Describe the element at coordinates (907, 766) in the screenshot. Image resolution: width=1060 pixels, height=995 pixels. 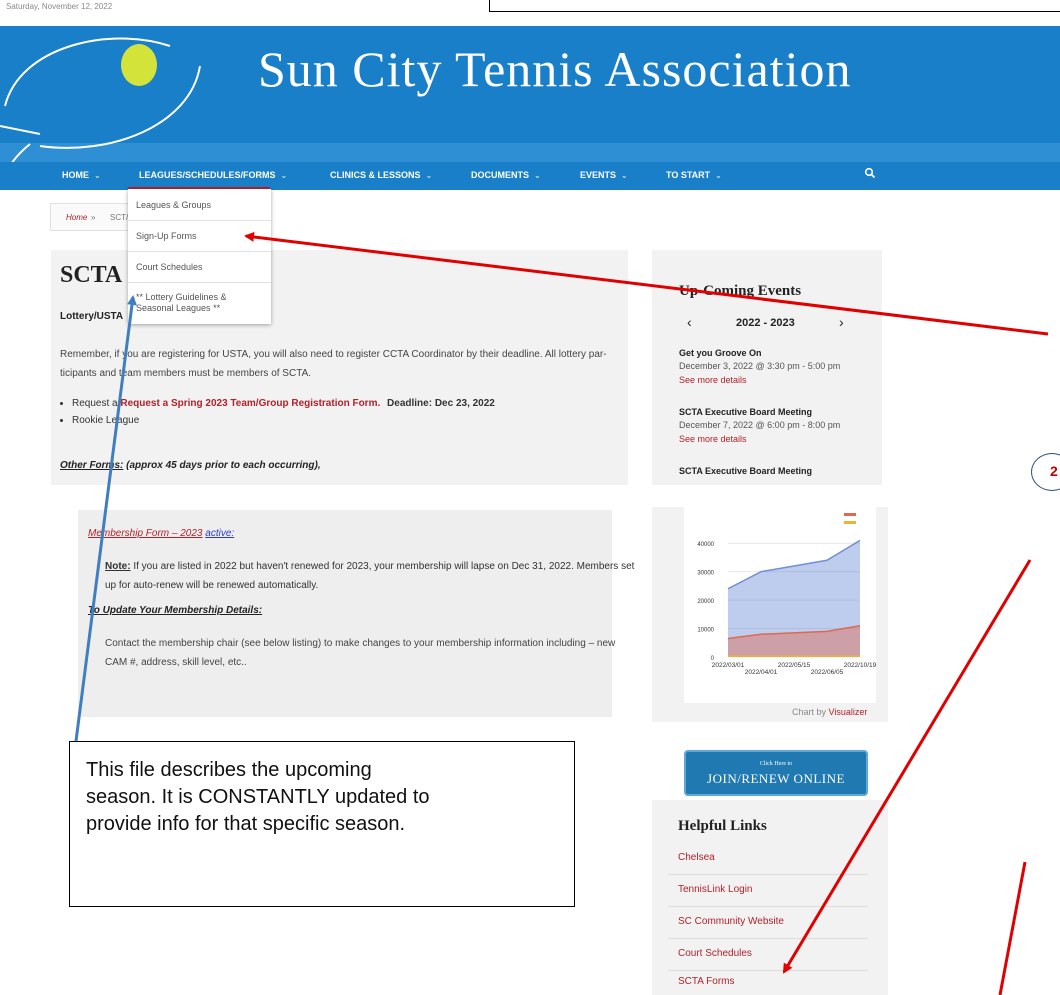
I see `arrow-to-scta-forms` at that location.